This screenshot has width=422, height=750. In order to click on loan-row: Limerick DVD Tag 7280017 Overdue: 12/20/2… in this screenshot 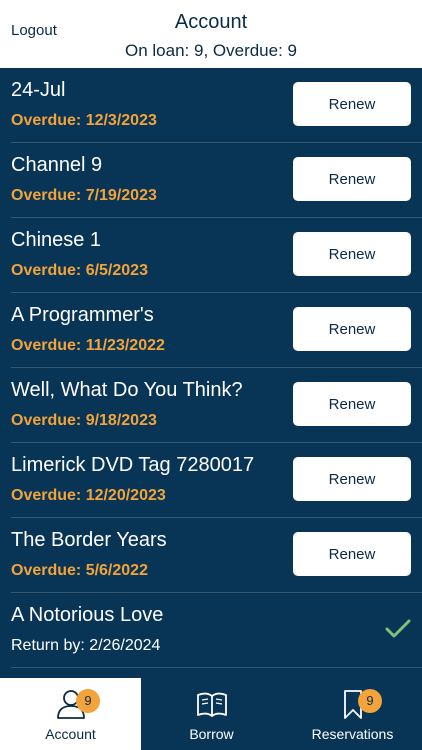, I will do `click(211, 480)`.